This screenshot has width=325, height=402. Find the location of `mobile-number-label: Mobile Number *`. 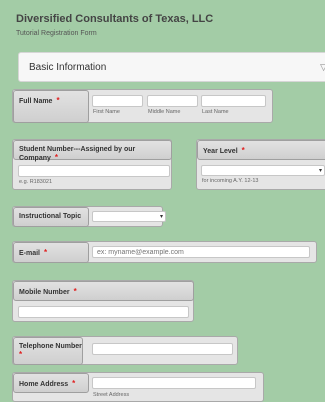

mobile-number-label: Mobile Number * is located at coordinates (103, 291).